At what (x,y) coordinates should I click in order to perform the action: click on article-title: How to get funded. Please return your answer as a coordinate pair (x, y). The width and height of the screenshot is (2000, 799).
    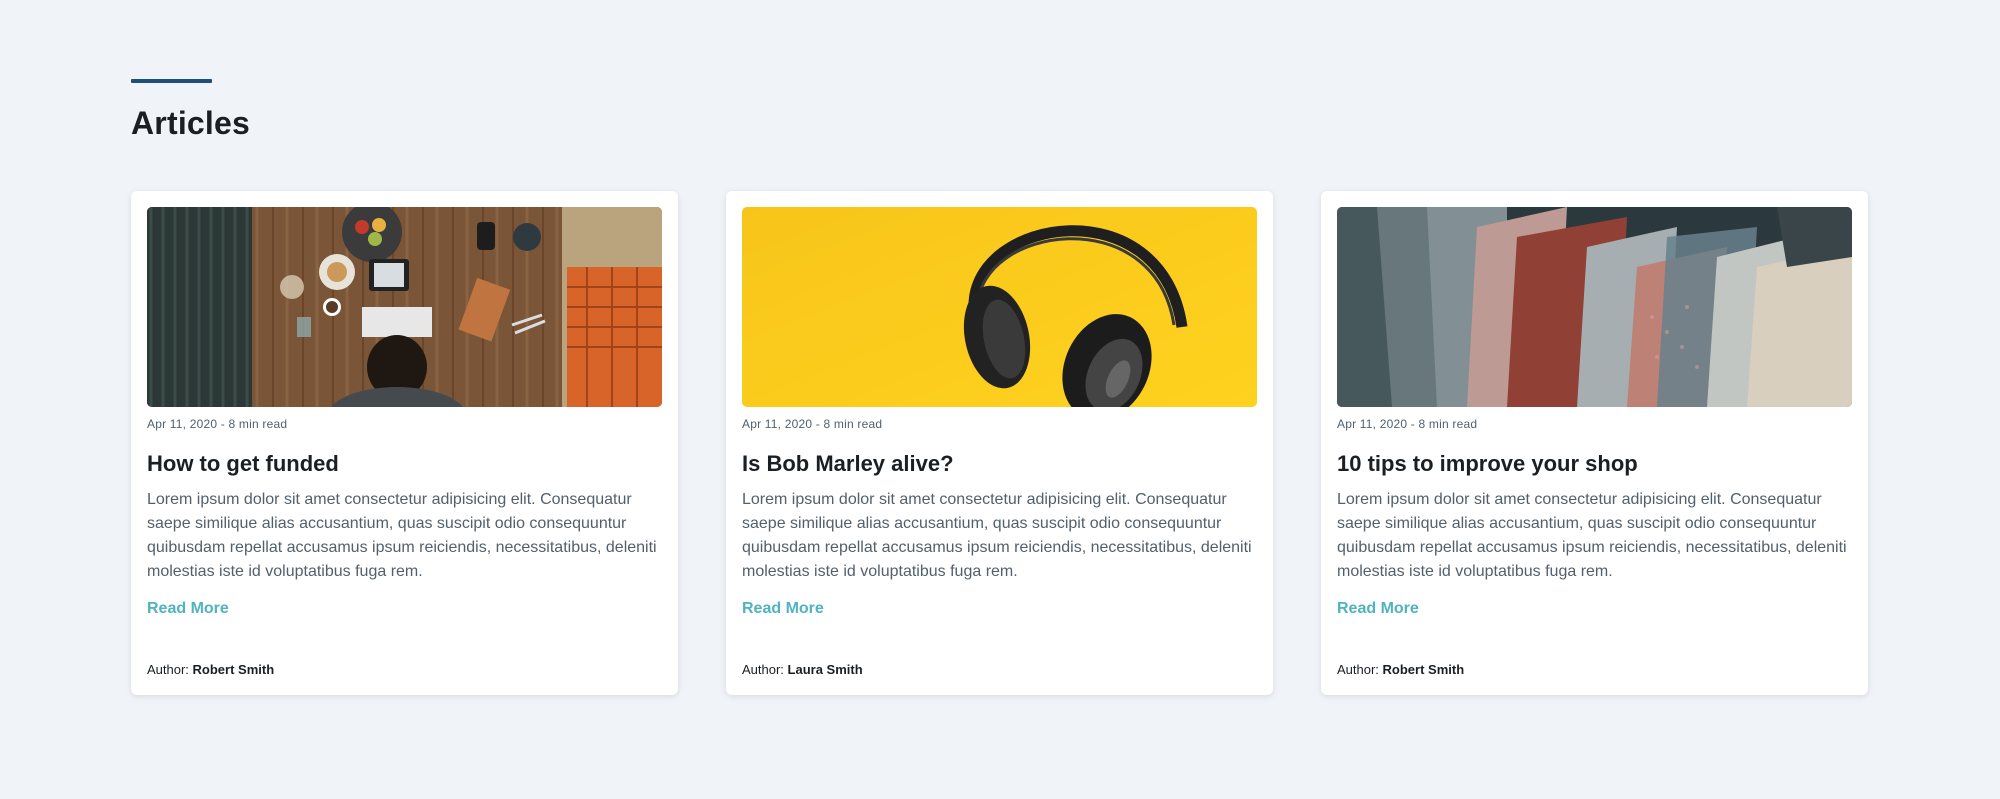
    Looking at the image, I should click on (404, 464).